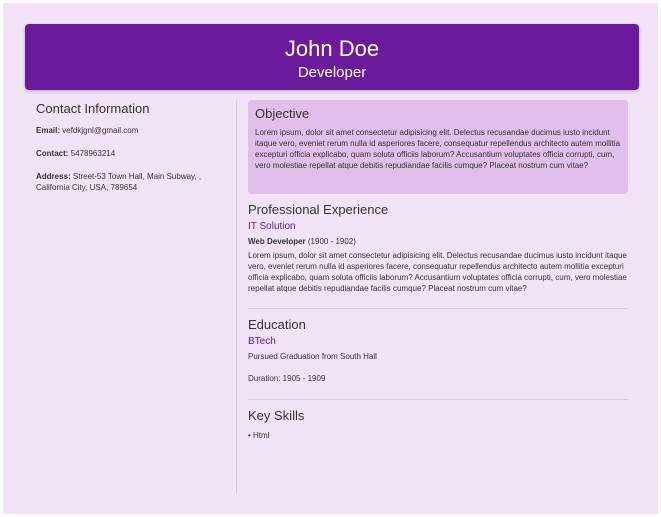  Describe the element at coordinates (318, 209) in the screenshot. I see `experience-title: Professional Experience` at that location.